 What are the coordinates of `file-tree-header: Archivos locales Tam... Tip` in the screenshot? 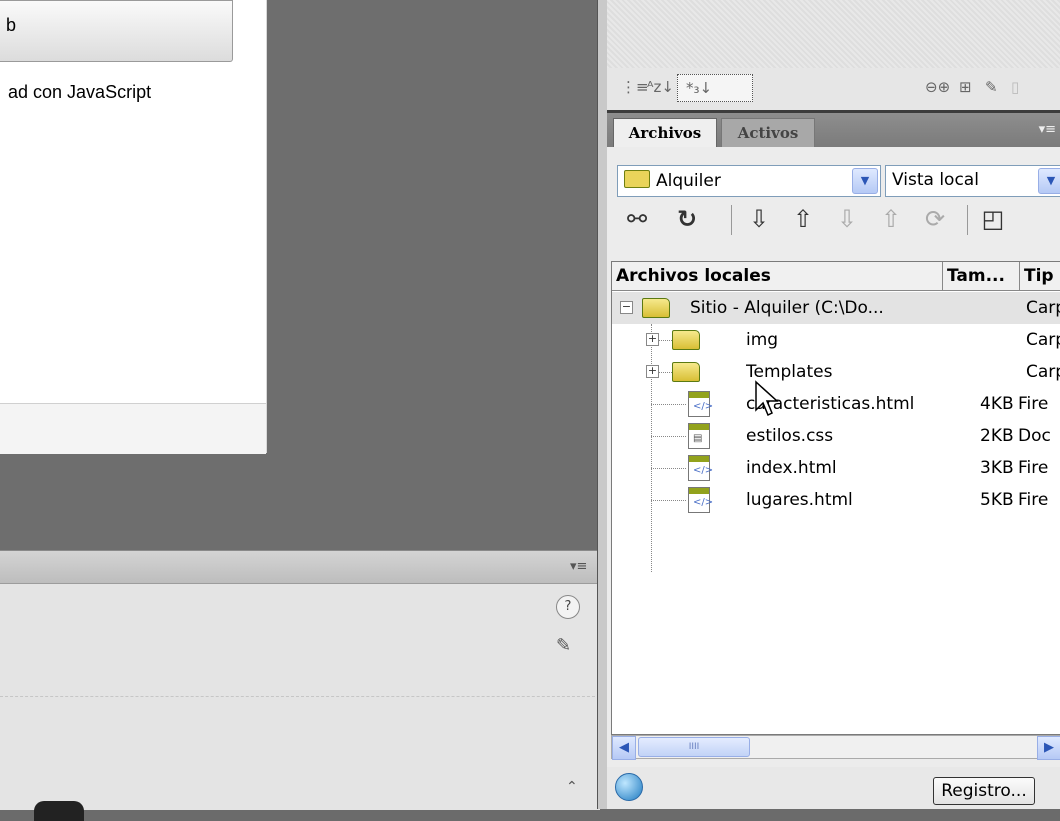 It's located at (836, 276).